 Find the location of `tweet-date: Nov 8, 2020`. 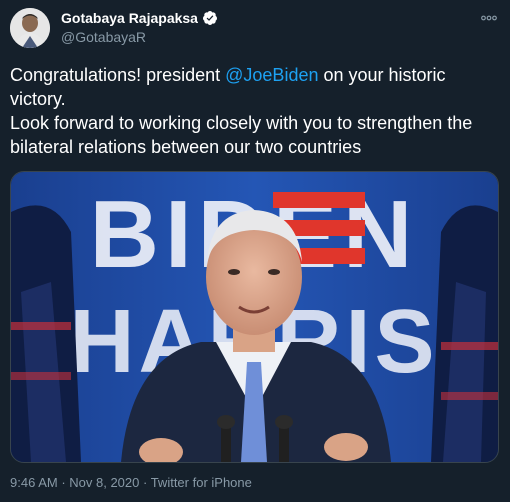

tweet-date: Nov 8, 2020 is located at coordinates (104, 482).